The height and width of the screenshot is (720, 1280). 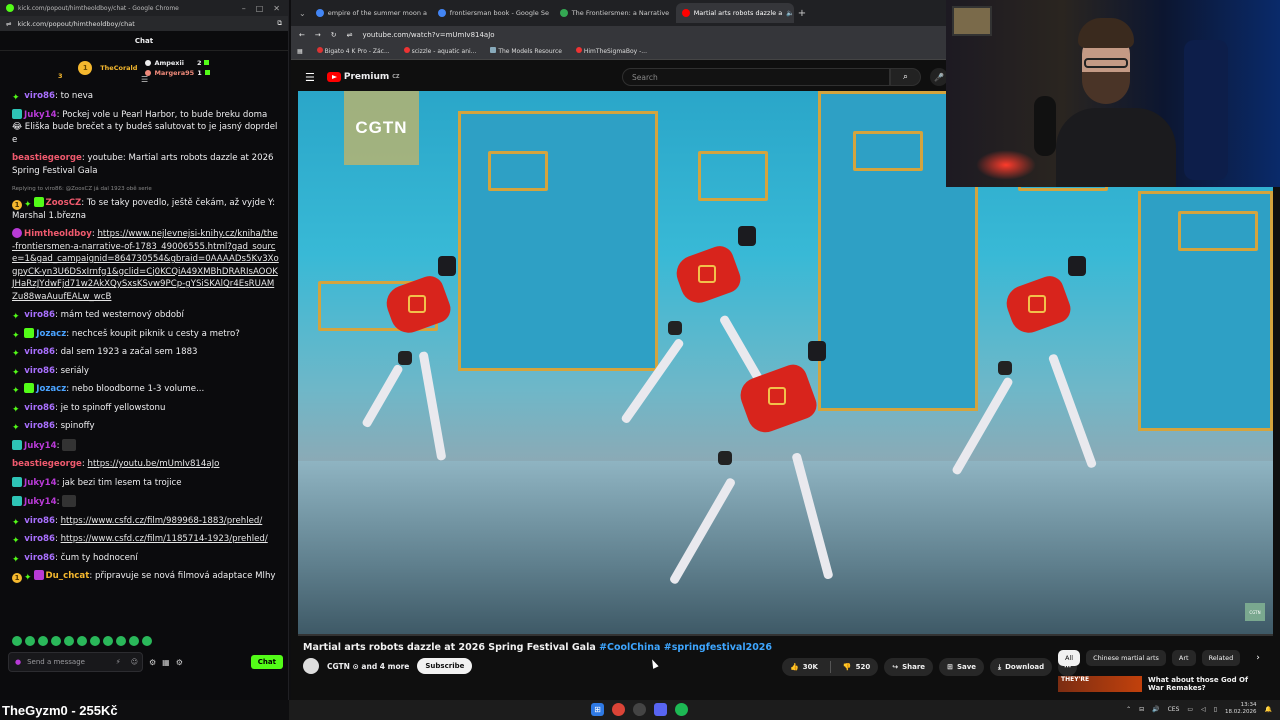 I want to click on browser-tab: frontiersman book - Google Se ✕, so click(x=491, y=13).